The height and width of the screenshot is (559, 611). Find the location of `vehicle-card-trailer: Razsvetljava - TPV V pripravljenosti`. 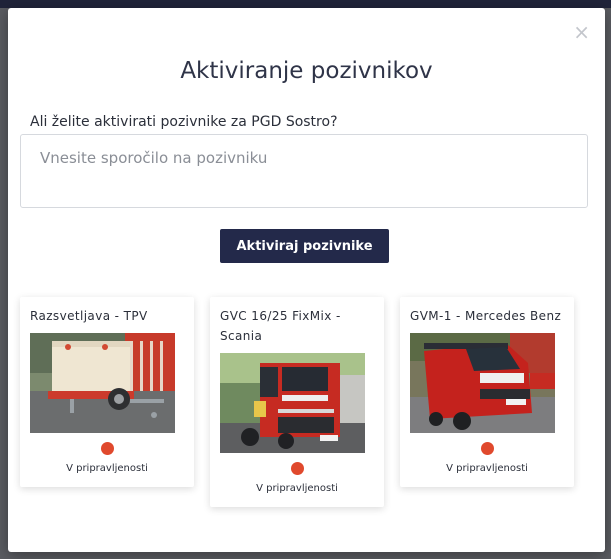

vehicle-card-trailer: Razsvetljava - TPV V pripravljenosti is located at coordinates (107, 392).